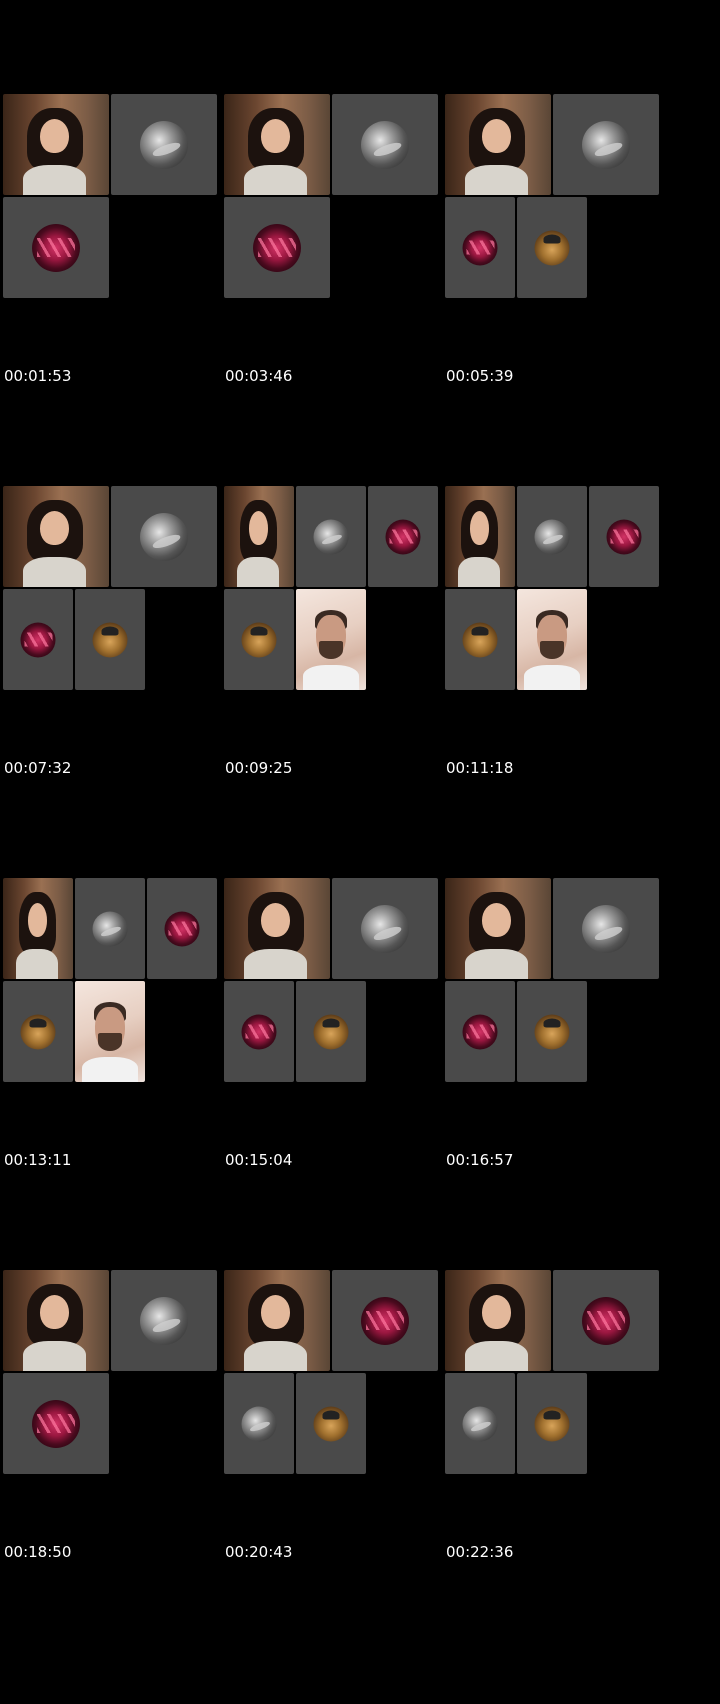 The image size is (720, 1704). Describe the element at coordinates (480, 1160) in the screenshot. I see `frame-timestamp: 00:16:57` at that location.